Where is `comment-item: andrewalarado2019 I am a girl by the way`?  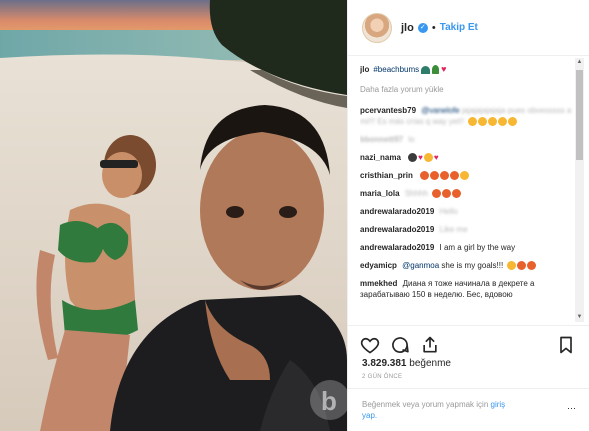 comment-item: andrewalarado2019 I am a girl by the way is located at coordinates (467, 247).